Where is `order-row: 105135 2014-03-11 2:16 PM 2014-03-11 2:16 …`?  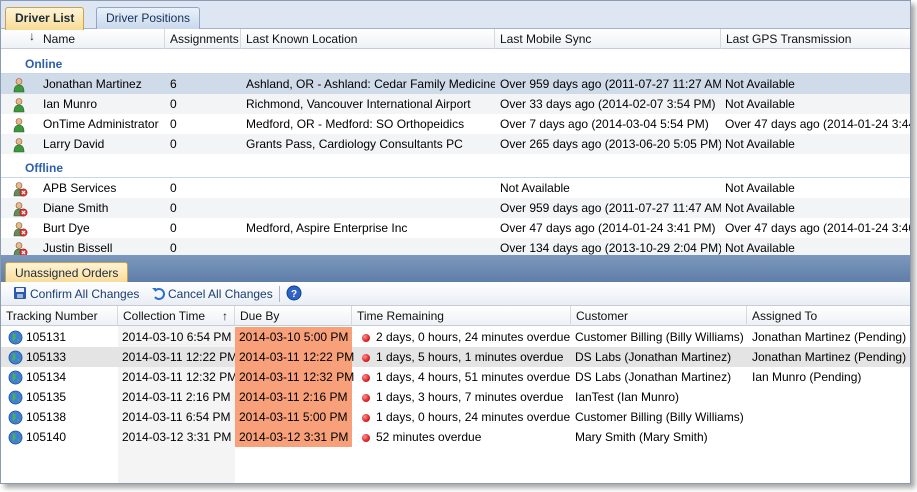 order-row: 105135 2014-03-11 2:16 PM 2014-03-11 2:16 … is located at coordinates (455, 397).